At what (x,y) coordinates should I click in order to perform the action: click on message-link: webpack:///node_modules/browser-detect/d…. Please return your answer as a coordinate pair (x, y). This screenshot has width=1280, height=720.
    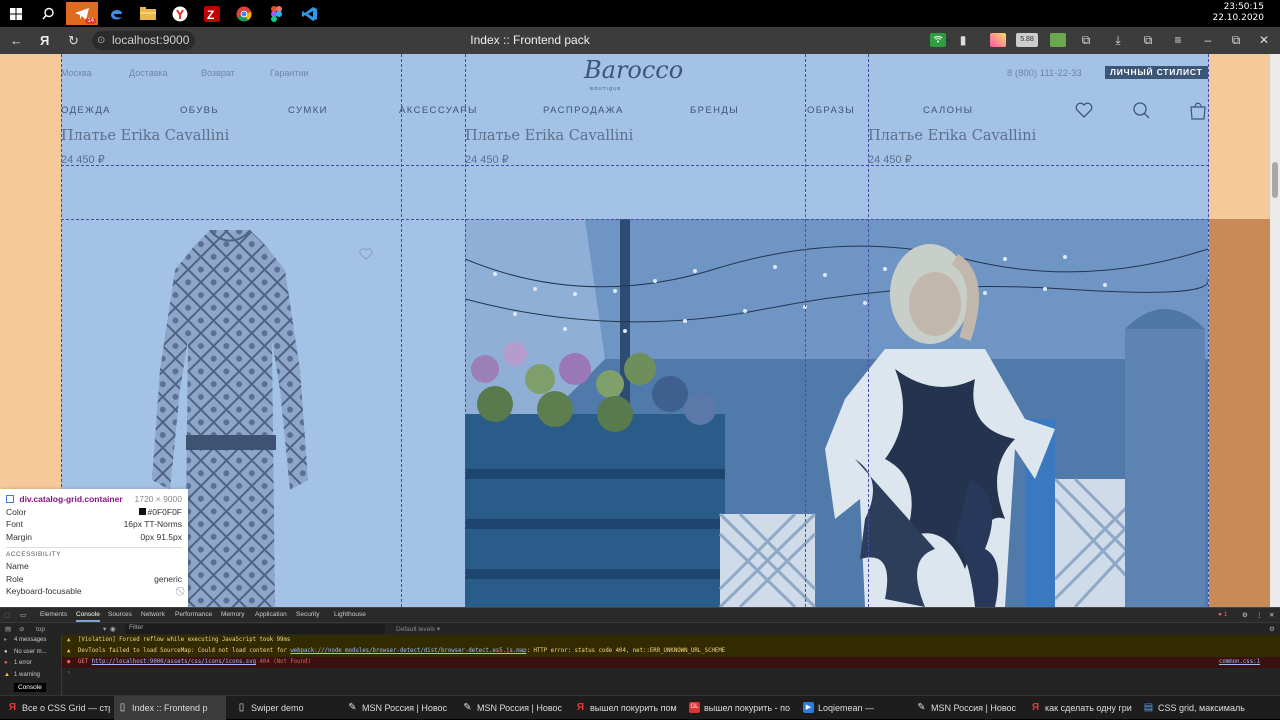
    Looking at the image, I should click on (408, 651).